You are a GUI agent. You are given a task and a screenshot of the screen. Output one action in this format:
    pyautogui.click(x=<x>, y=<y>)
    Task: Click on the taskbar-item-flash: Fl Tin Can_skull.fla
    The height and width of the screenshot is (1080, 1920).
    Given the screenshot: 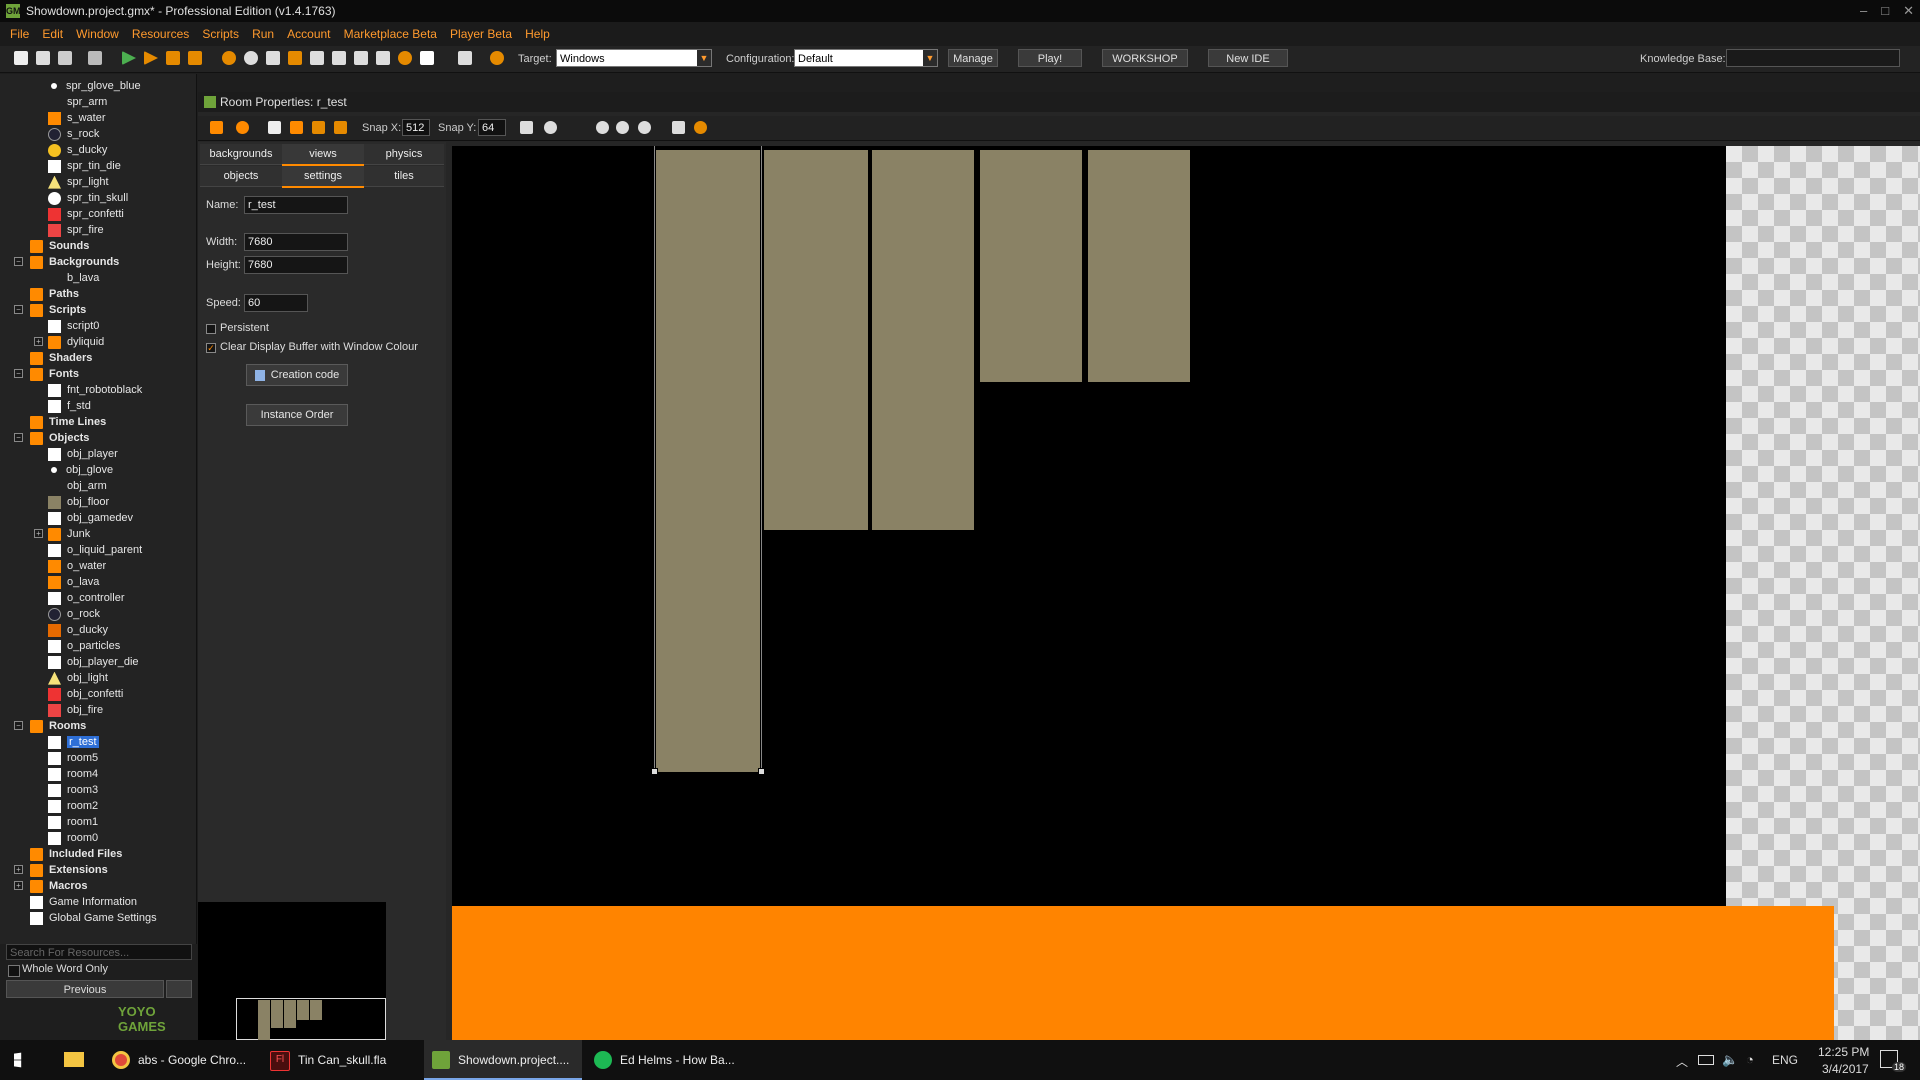 What is the action you would take?
    pyautogui.click(x=340, y=1060)
    